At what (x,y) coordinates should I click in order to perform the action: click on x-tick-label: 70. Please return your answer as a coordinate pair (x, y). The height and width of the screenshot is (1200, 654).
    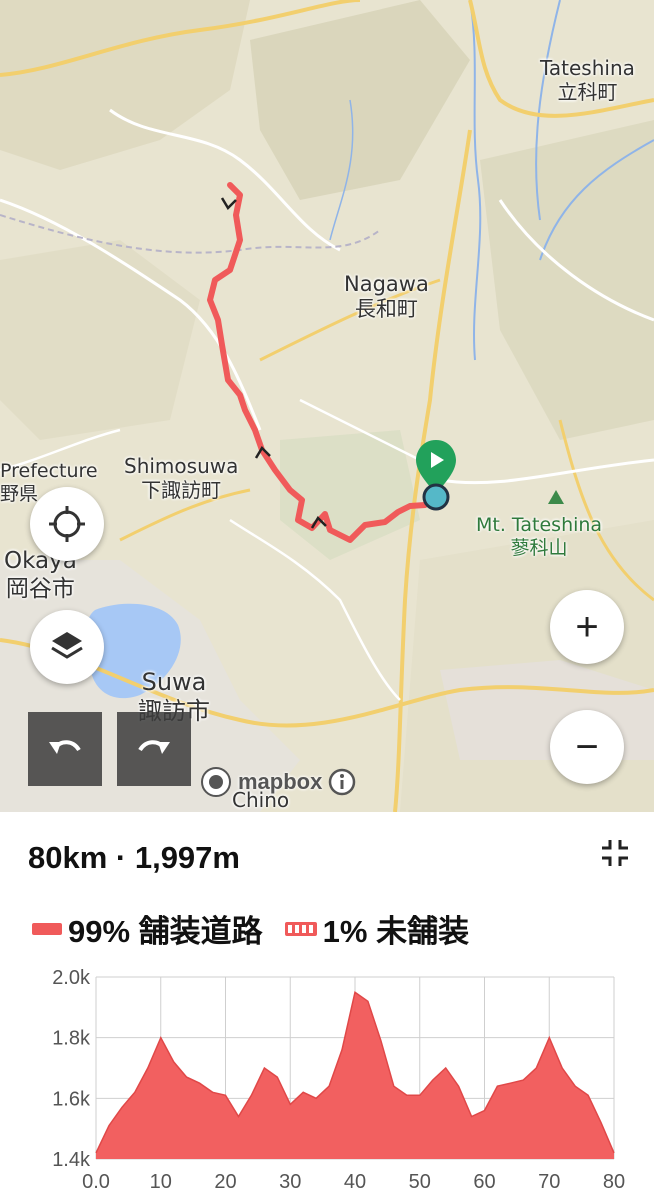
    Looking at the image, I should click on (549, 1182).